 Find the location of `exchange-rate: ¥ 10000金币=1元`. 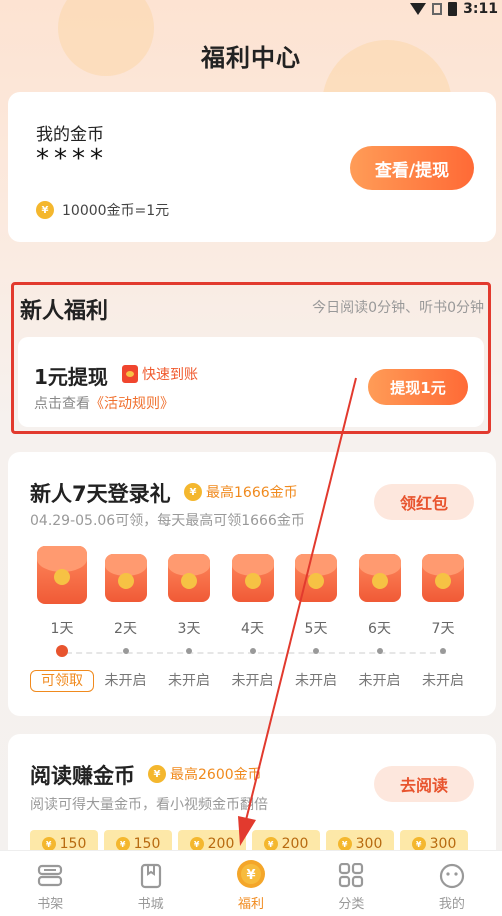

exchange-rate: ¥ 10000金币=1元 is located at coordinates (102, 210).